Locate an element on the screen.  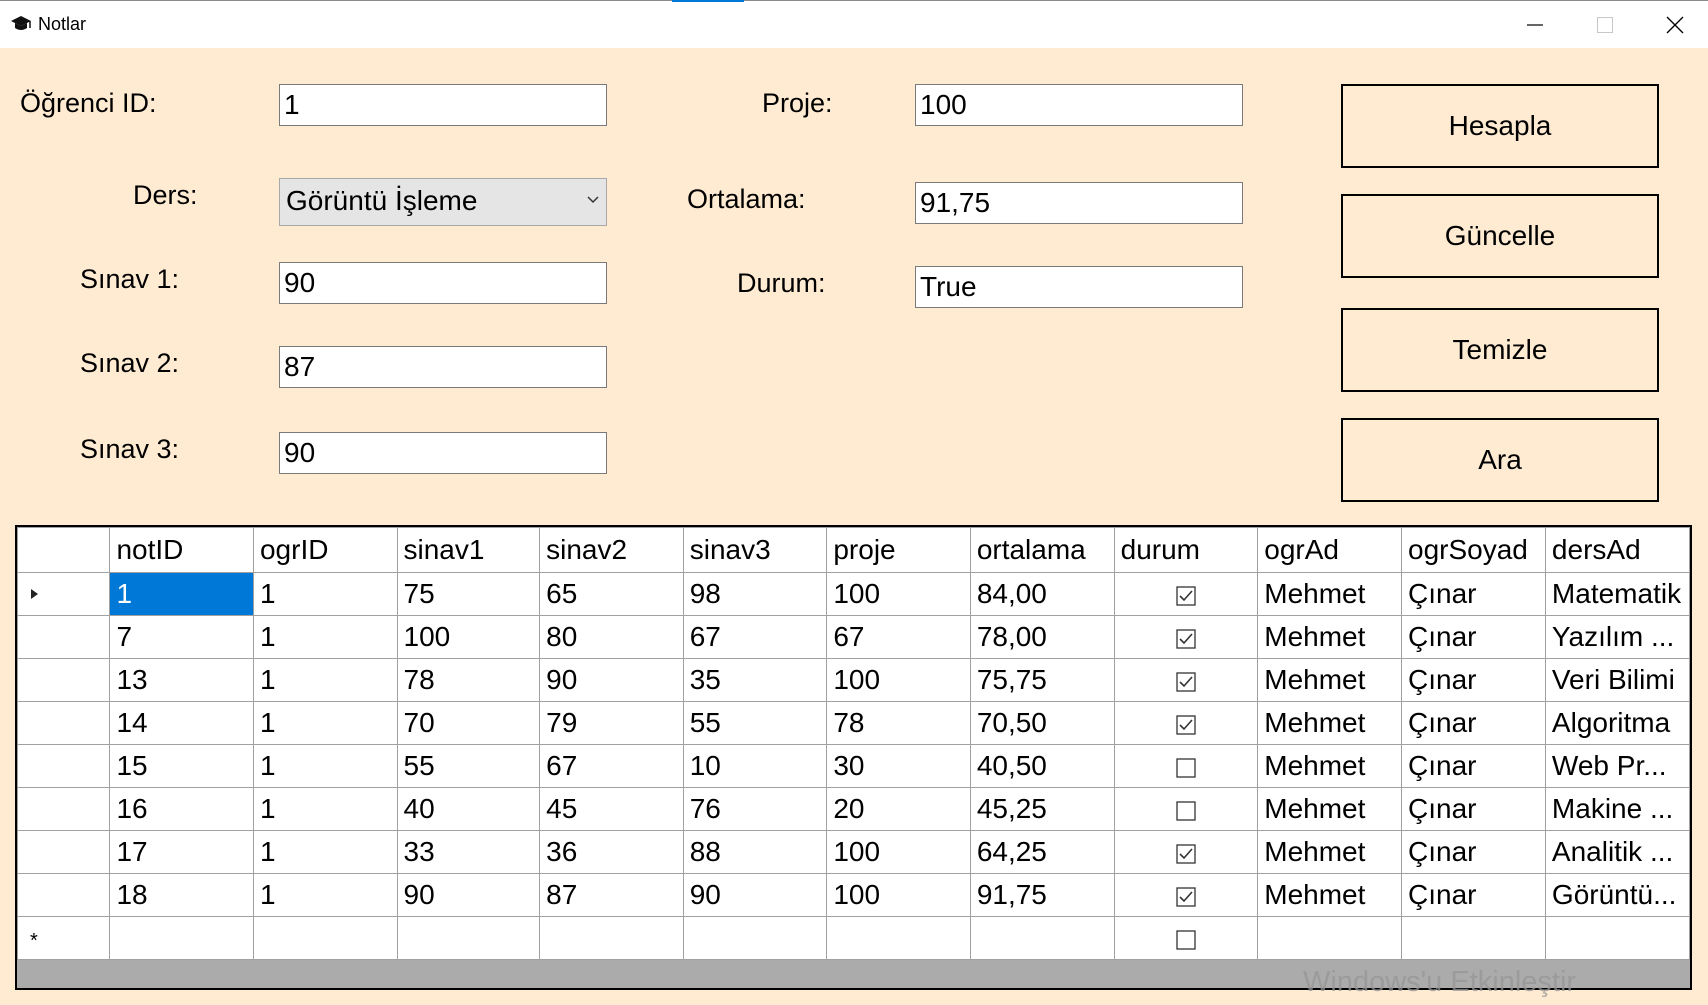
cell-sinav3: 88 is located at coordinates (755, 852).